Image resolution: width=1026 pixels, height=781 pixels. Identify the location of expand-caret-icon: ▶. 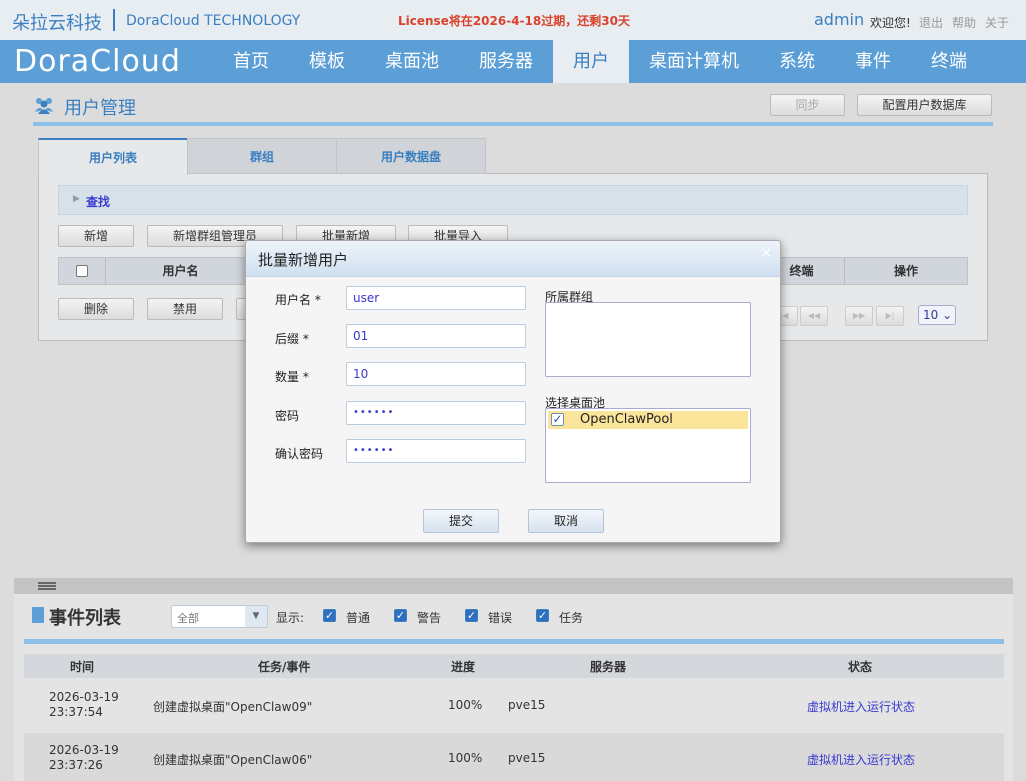
(76, 199).